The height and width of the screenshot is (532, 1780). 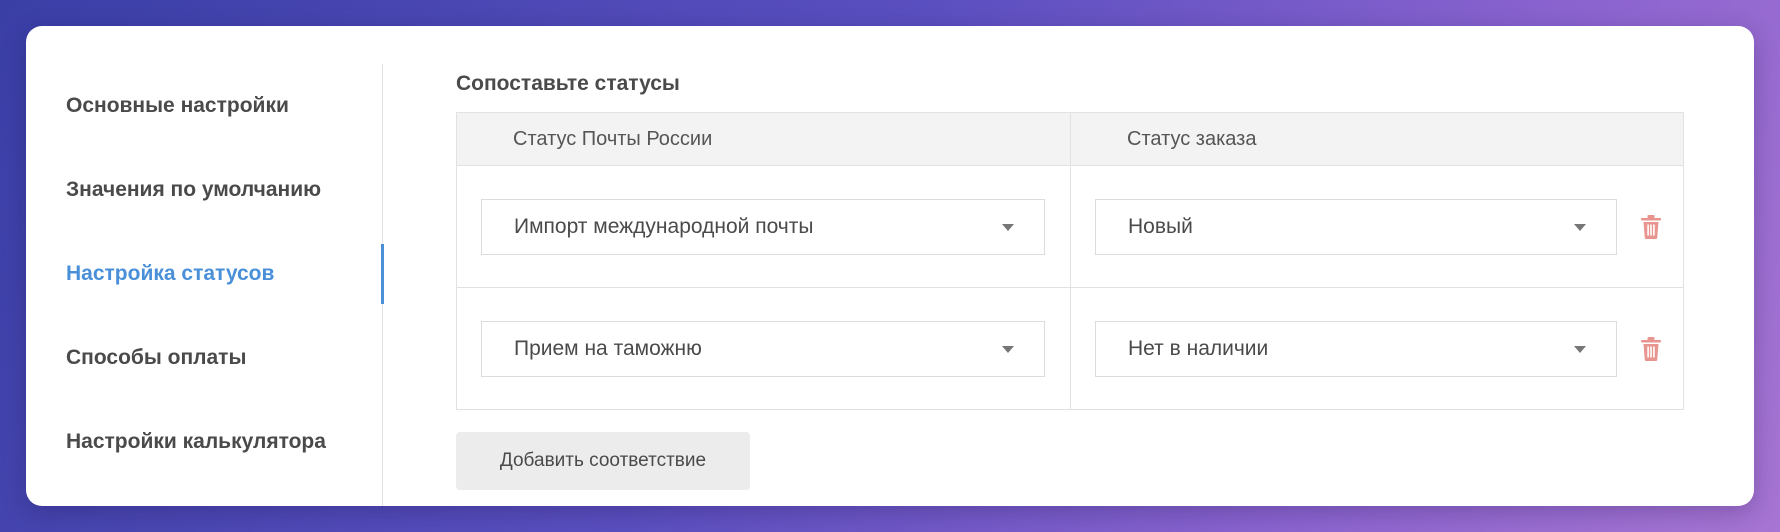 I want to click on sidebar-item-calculator-settings: Настройки калькулятора, so click(x=204, y=442).